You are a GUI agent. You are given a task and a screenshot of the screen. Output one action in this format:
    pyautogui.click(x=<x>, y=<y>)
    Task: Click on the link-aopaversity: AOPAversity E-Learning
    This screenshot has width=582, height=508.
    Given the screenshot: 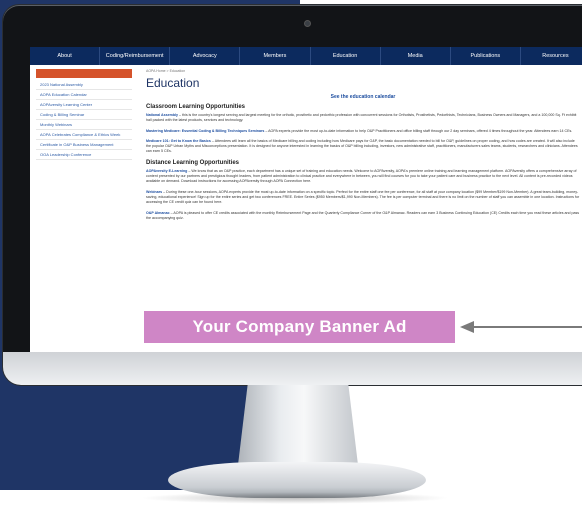 What is the action you would take?
    pyautogui.click(x=166, y=171)
    